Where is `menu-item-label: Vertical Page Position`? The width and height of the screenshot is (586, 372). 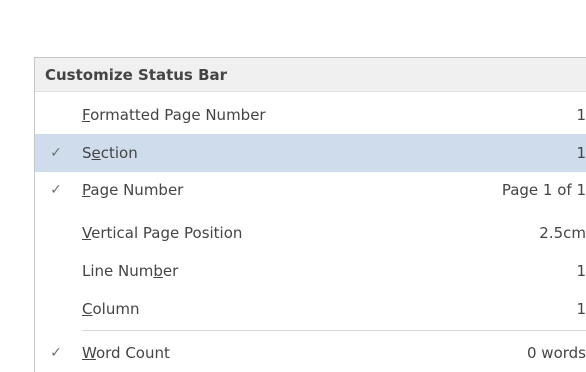 menu-item-label: Vertical Page Position is located at coordinates (162, 233).